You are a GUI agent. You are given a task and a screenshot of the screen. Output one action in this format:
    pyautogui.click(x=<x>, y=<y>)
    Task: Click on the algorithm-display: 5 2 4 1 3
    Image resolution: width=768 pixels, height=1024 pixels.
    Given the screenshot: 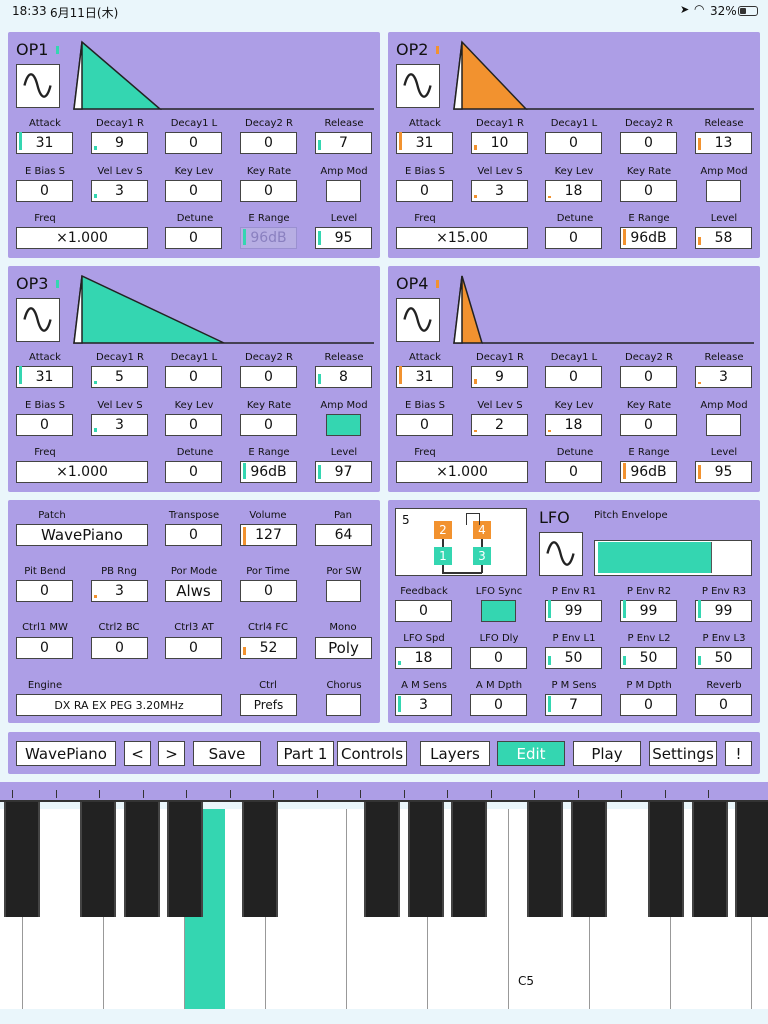 What is the action you would take?
    pyautogui.click(x=461, y=542)
    